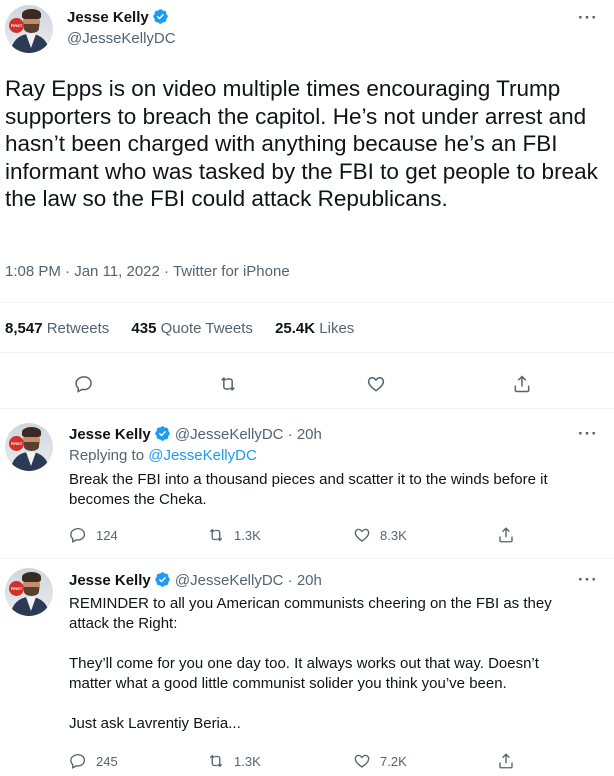  Describe the element at coordinates (191, 328) in the screenshot. I see `quote-tweets-stat: 435 Quote Tweets` at that location.